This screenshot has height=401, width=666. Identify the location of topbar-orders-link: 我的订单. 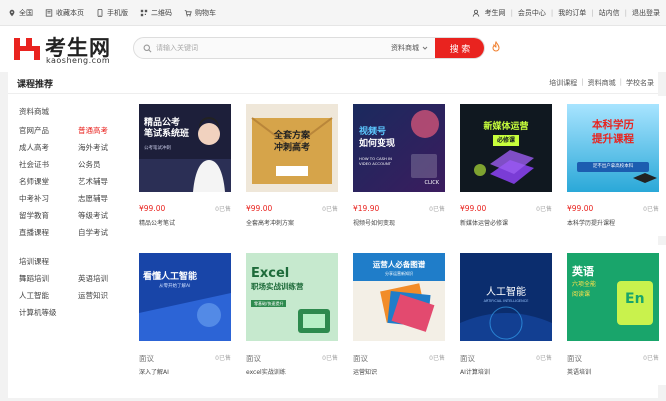
(572, 13).